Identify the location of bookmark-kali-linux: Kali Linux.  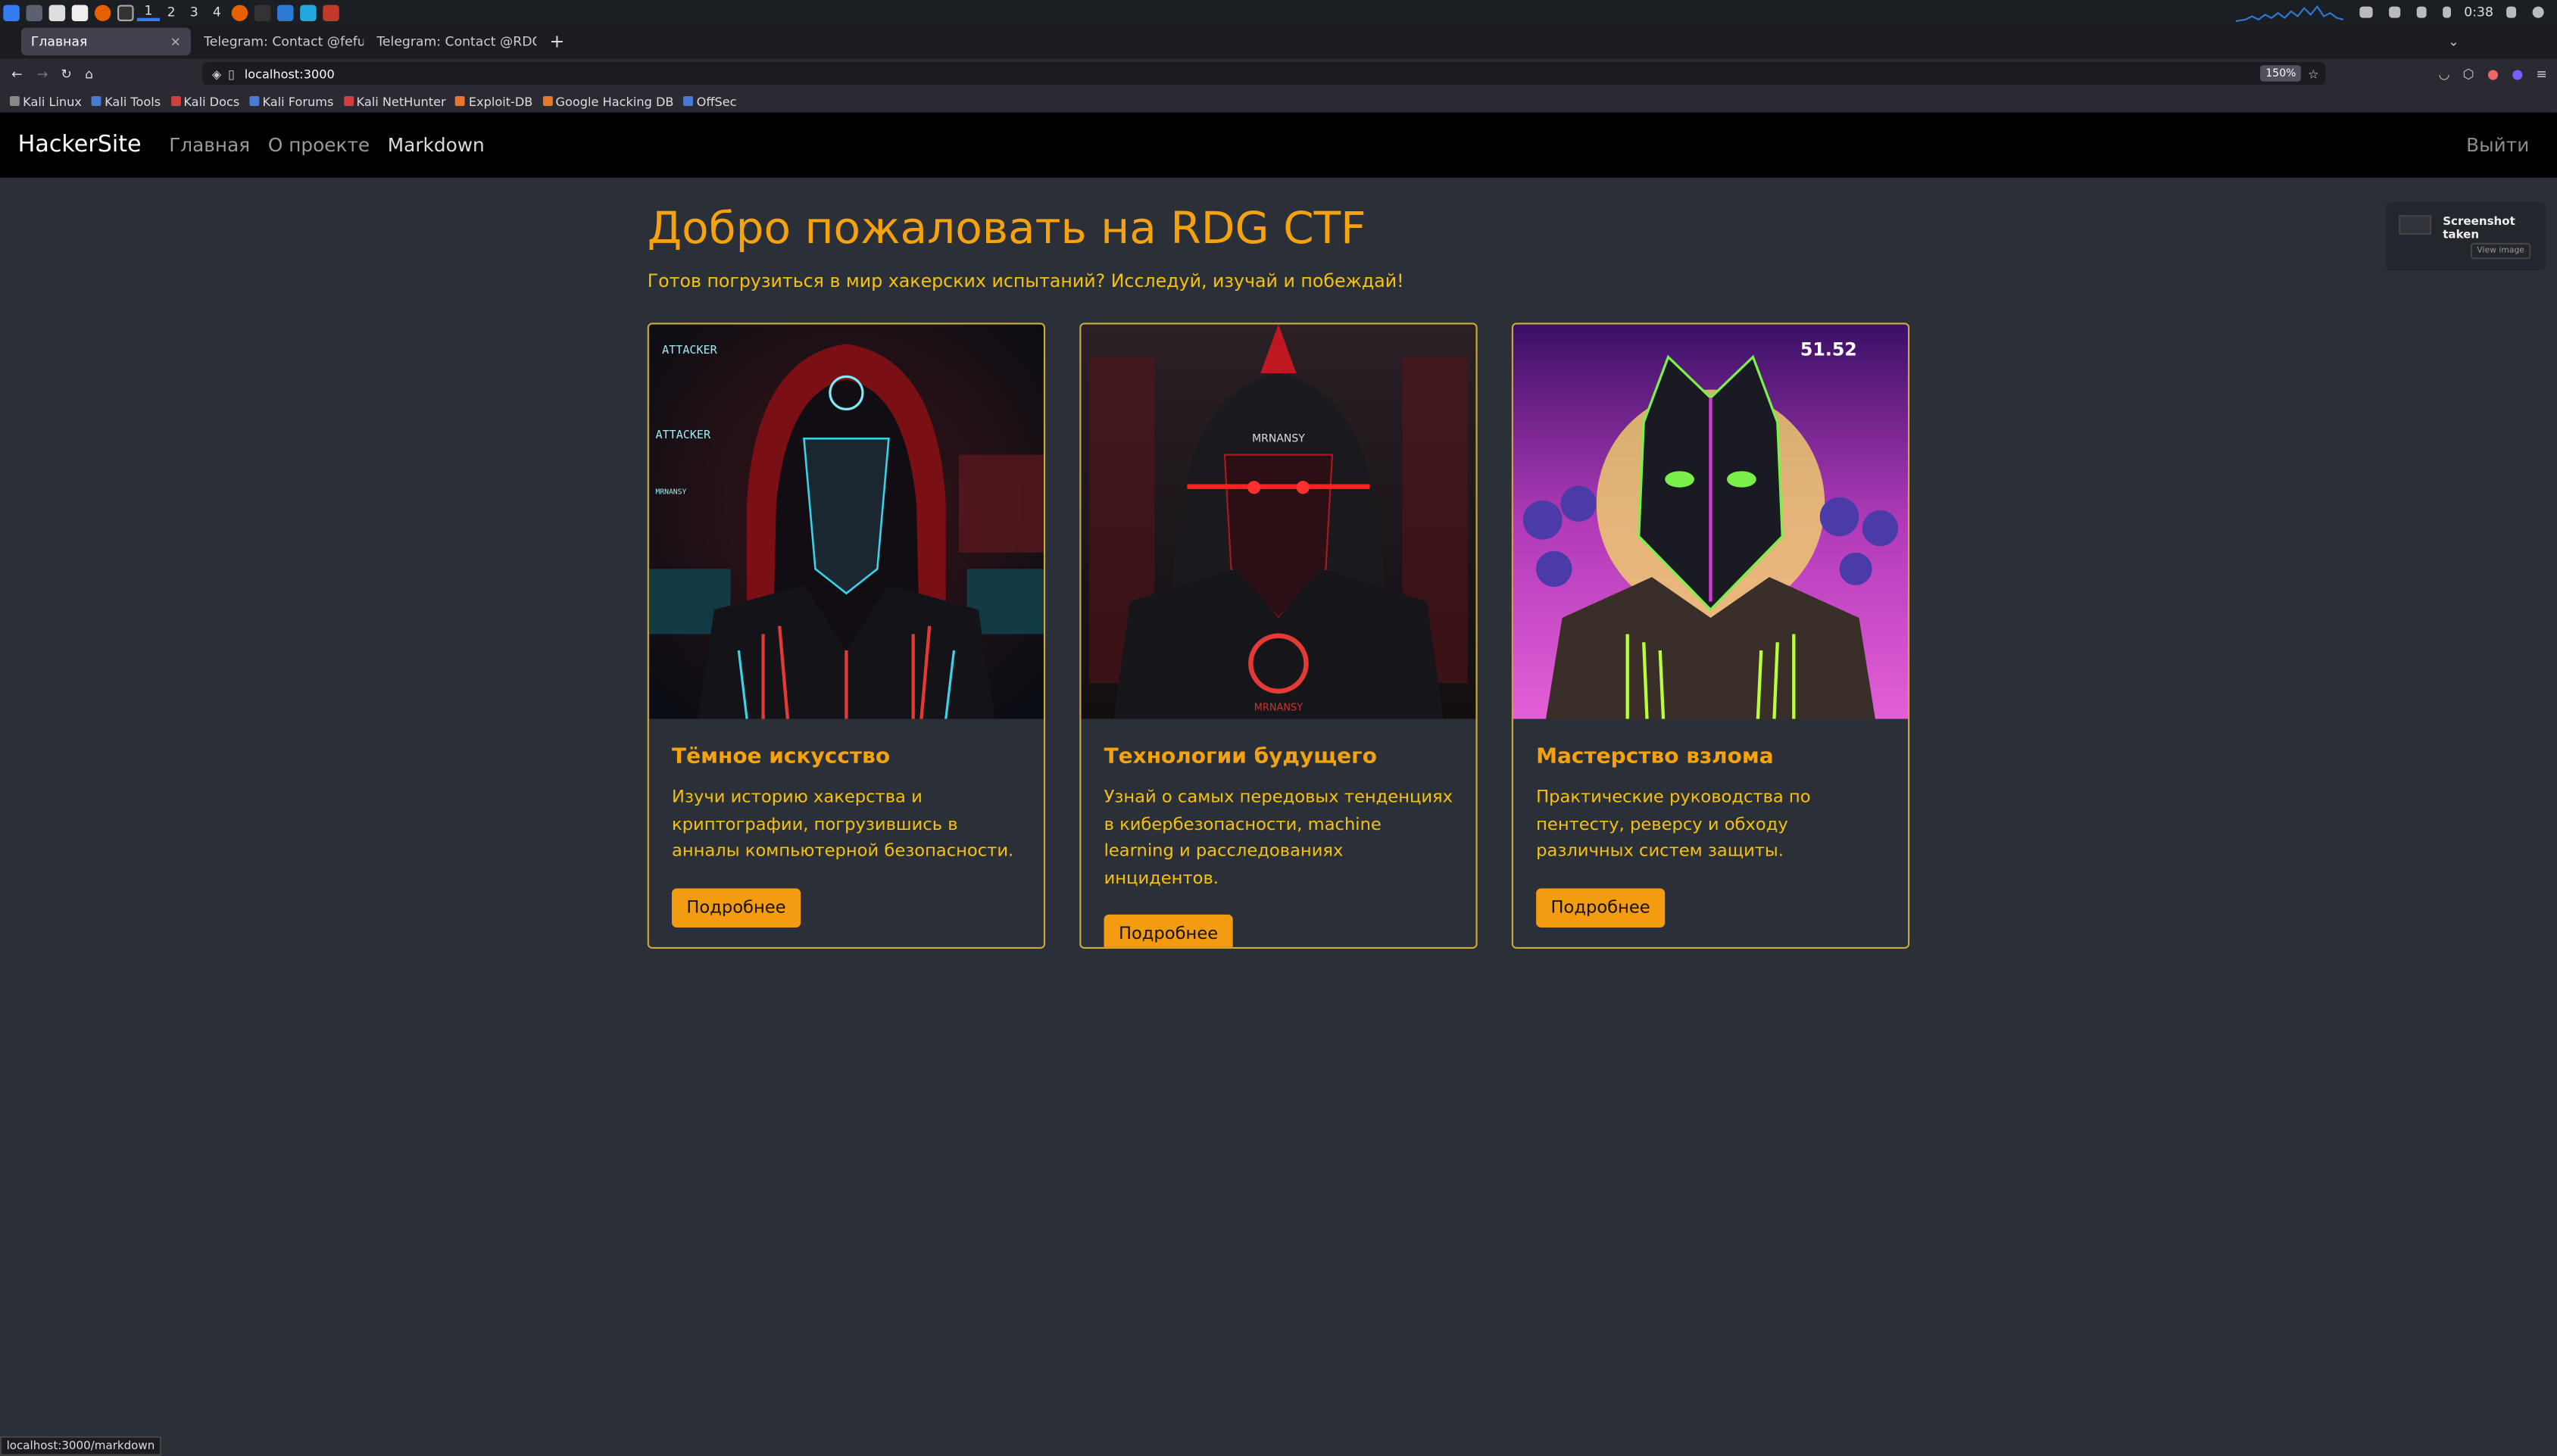
(46, 101).